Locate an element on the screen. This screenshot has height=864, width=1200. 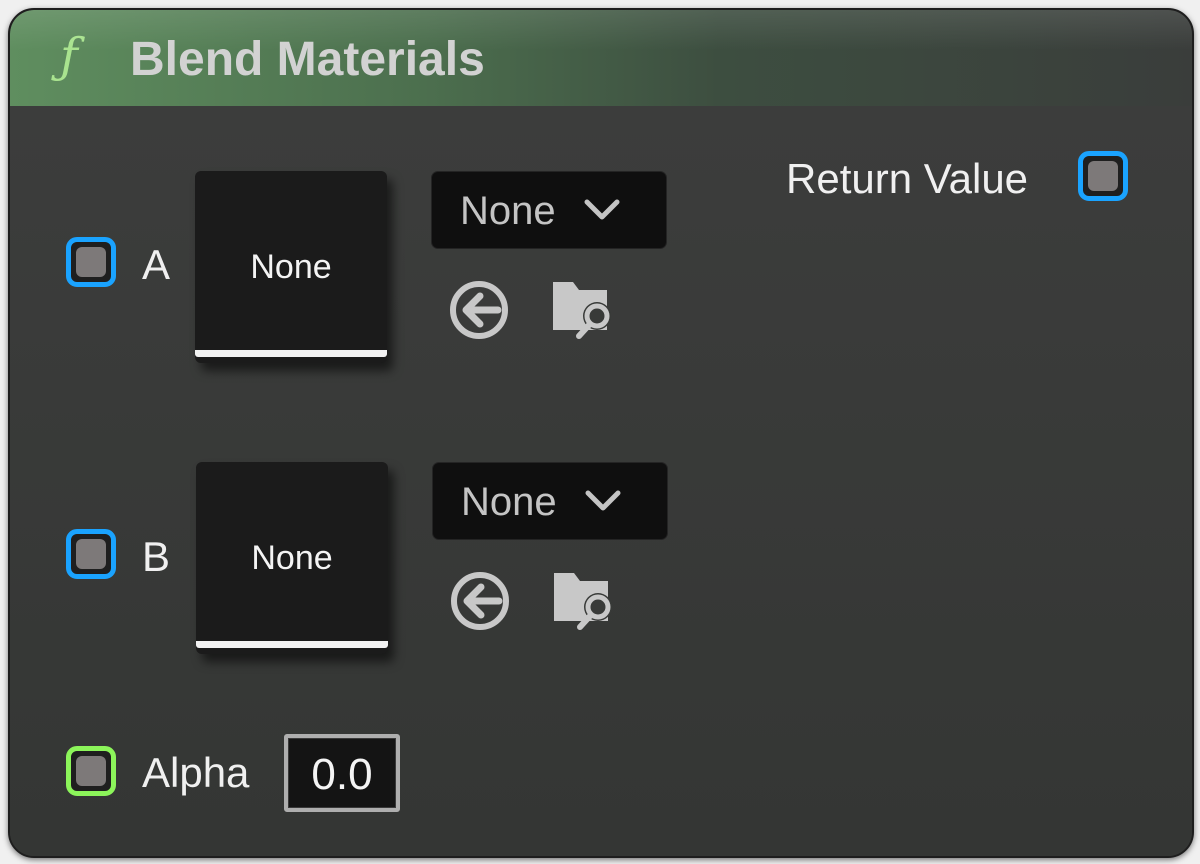
alpha-pin is located at coordinates (91, 771).